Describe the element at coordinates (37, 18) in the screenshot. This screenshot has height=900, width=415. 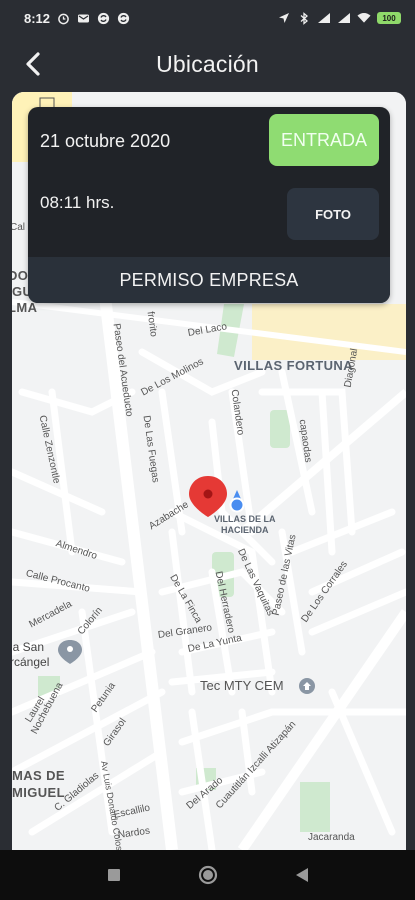
I see `status-time: 8:12` at that location.